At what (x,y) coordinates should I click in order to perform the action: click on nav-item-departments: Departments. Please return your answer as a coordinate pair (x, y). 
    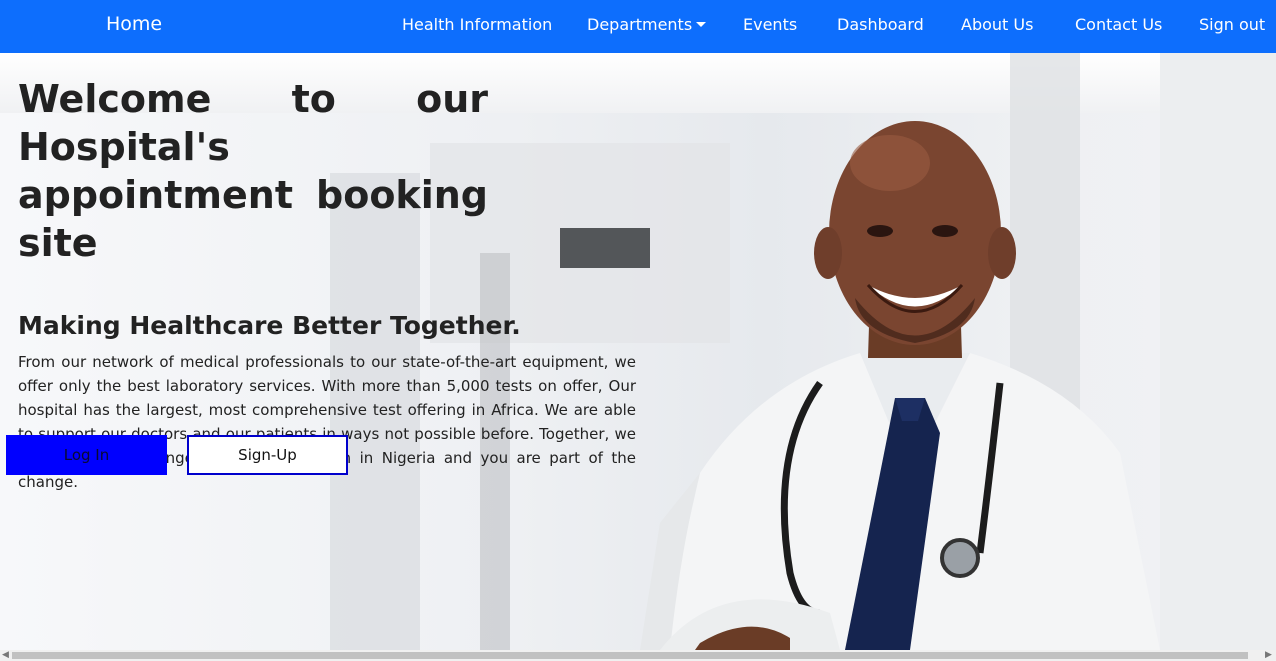
    Looking at the image, I should click on (647, 24).